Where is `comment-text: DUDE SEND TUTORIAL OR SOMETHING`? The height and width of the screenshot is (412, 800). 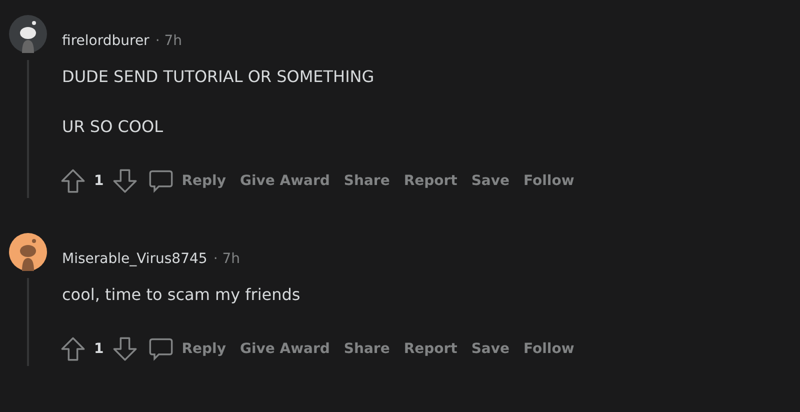
comment-text: DUDE SEND TUTORIAL OR SOMETHING is located at coordinates (219, 77).